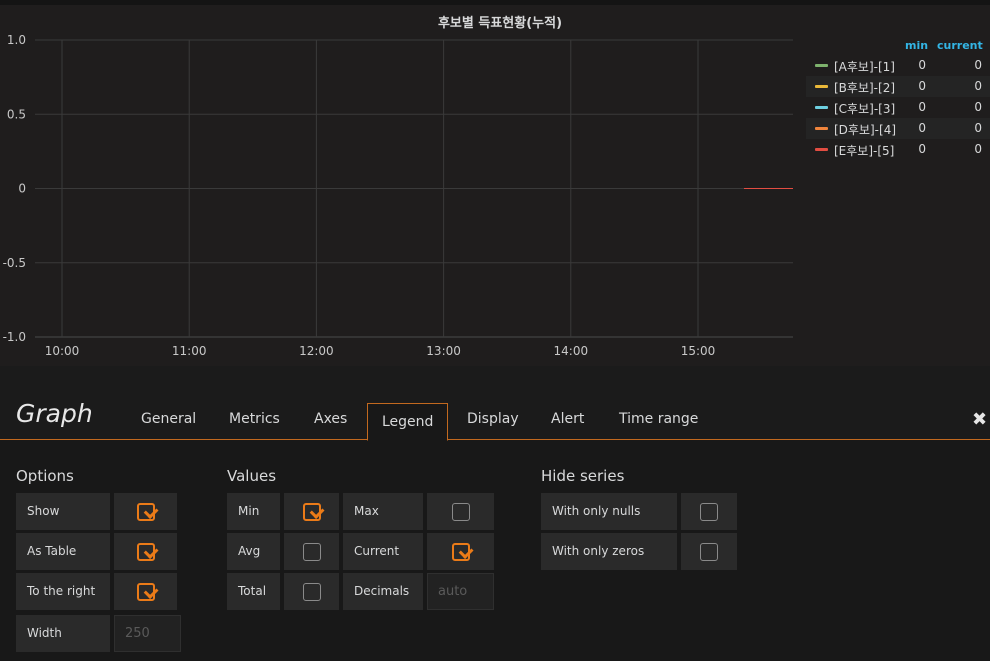  What do you see at coordinates (408, 422) in the screenshot?
I see `tab-legend: Legend` at bounding box center [408, 422].